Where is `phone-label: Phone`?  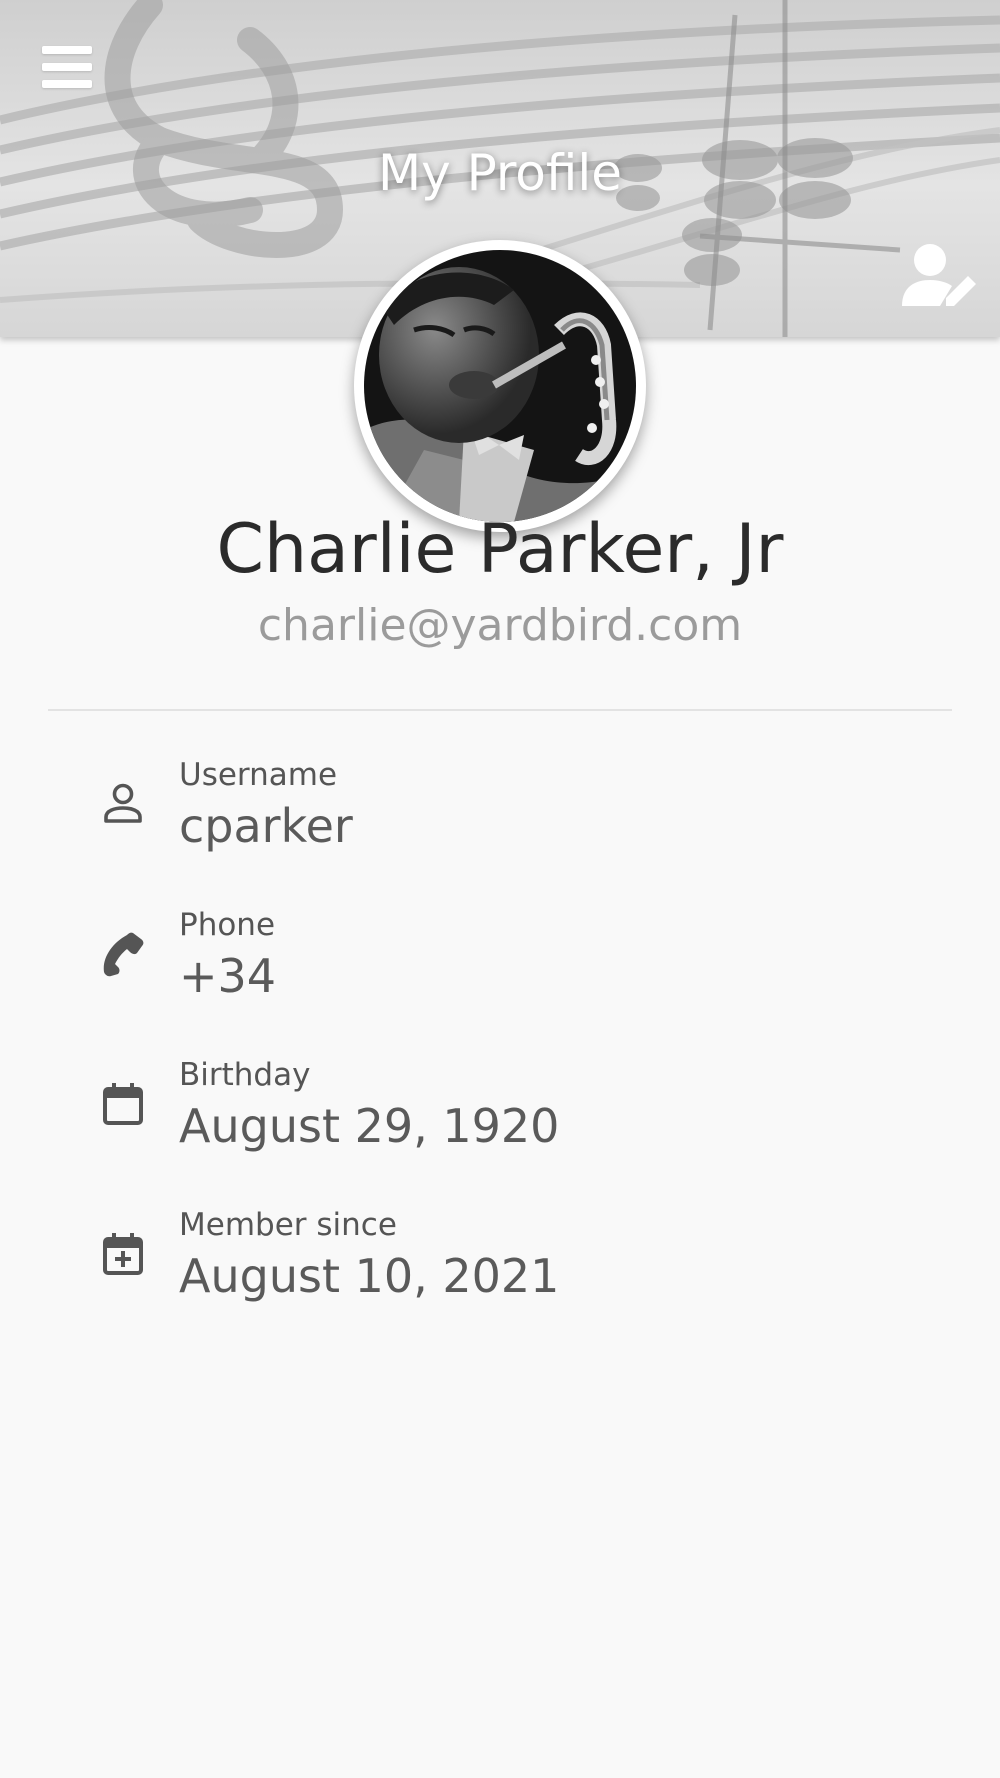 phone-label: Phone is located at coordinates (227, 925).